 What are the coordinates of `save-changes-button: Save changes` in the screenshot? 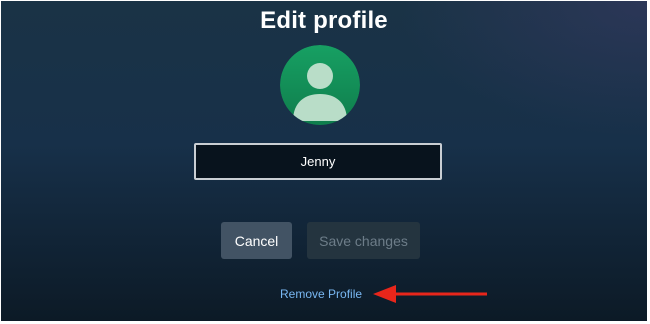 It's located at (363, 240).